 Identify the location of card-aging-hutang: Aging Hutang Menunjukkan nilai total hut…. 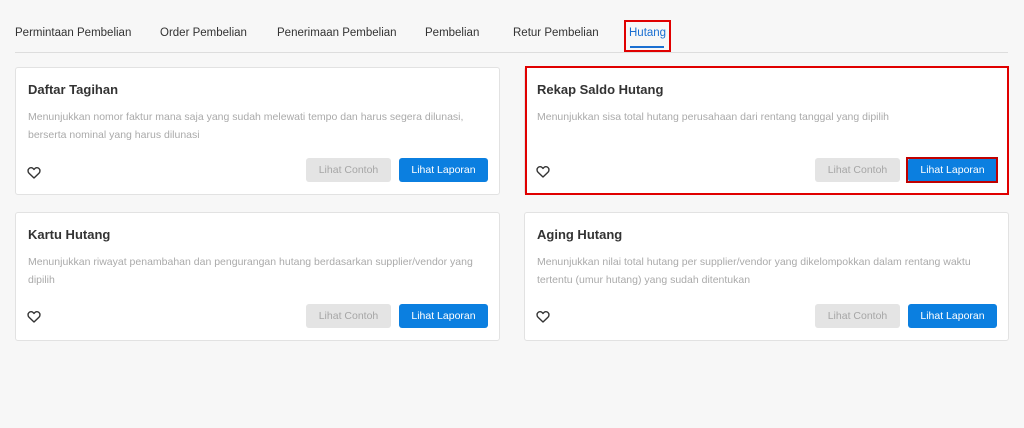
(766, 276).